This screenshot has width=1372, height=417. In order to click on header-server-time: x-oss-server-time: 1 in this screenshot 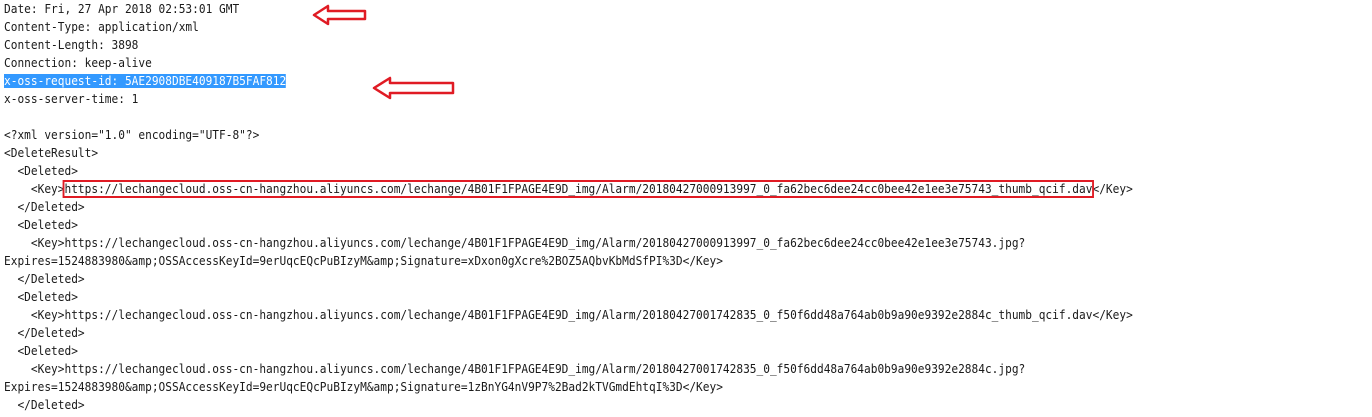, I will do `click(71, 99)`.